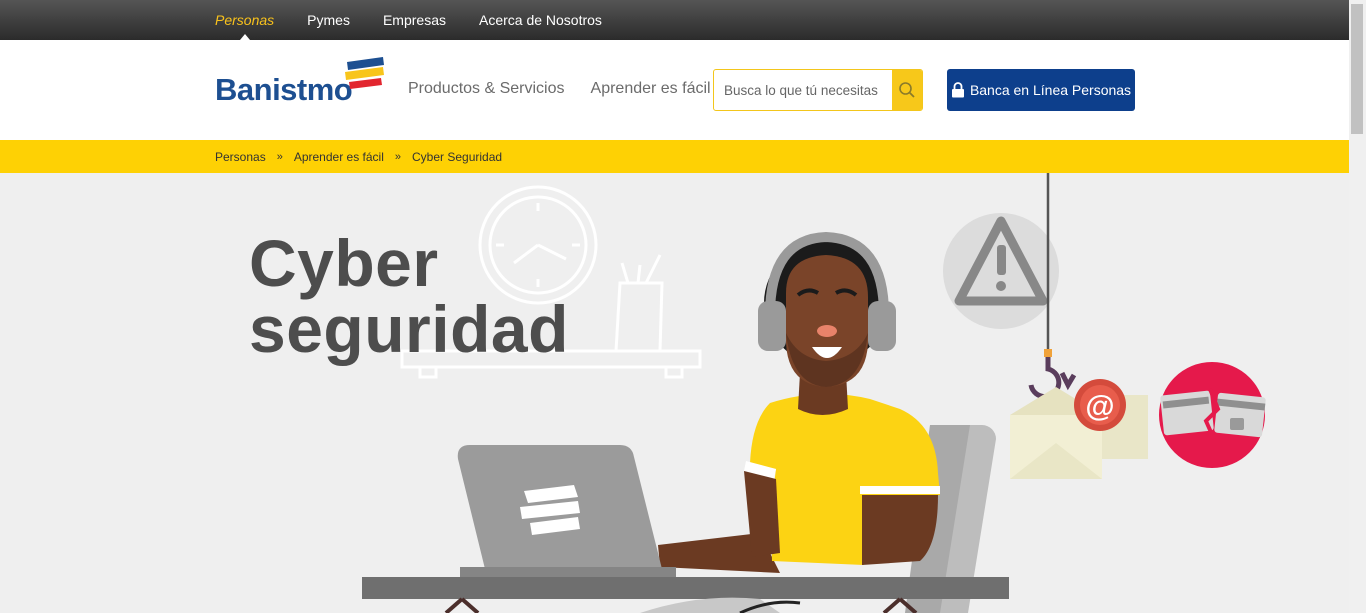  I want to click on banistmo-logo: Banistmo, so click(300, 81).